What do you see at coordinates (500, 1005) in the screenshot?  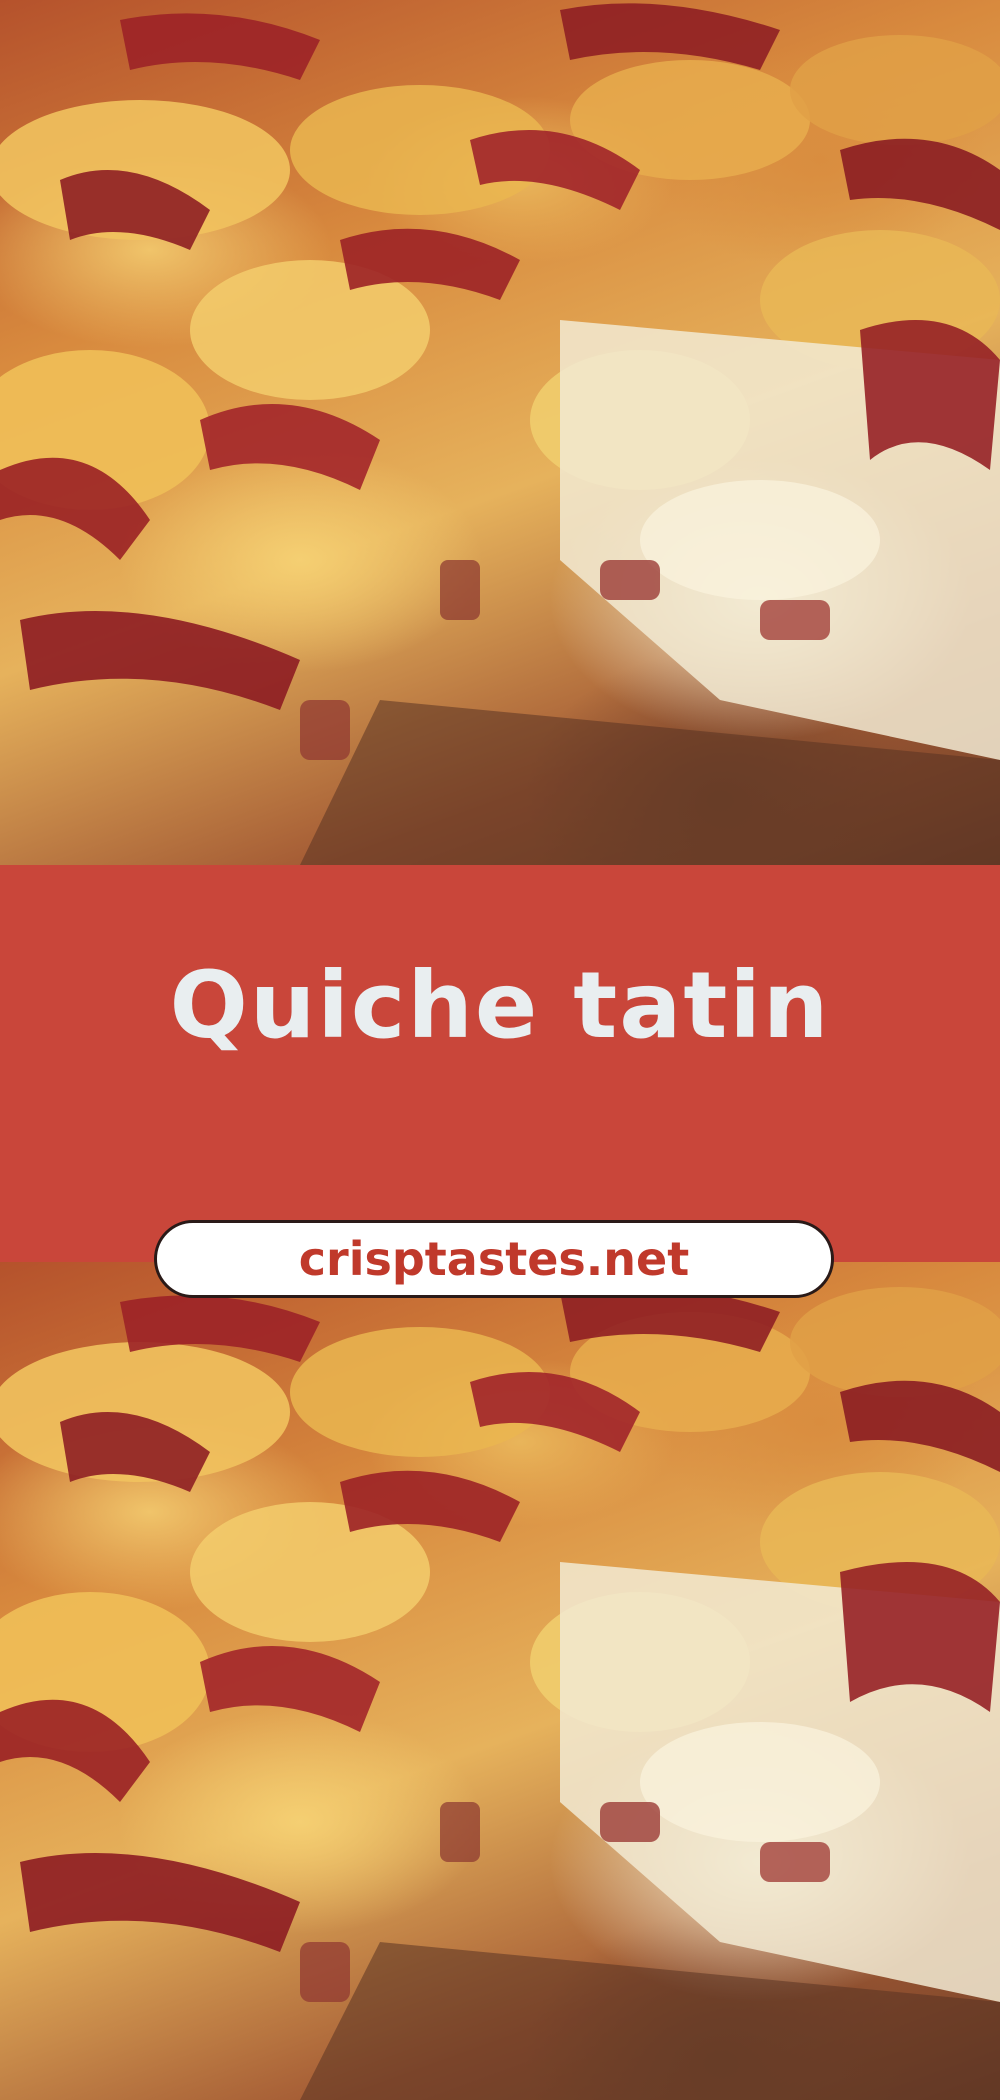 I see `recipe-title: Quiche tatin` at bounding box center [500, 1005].